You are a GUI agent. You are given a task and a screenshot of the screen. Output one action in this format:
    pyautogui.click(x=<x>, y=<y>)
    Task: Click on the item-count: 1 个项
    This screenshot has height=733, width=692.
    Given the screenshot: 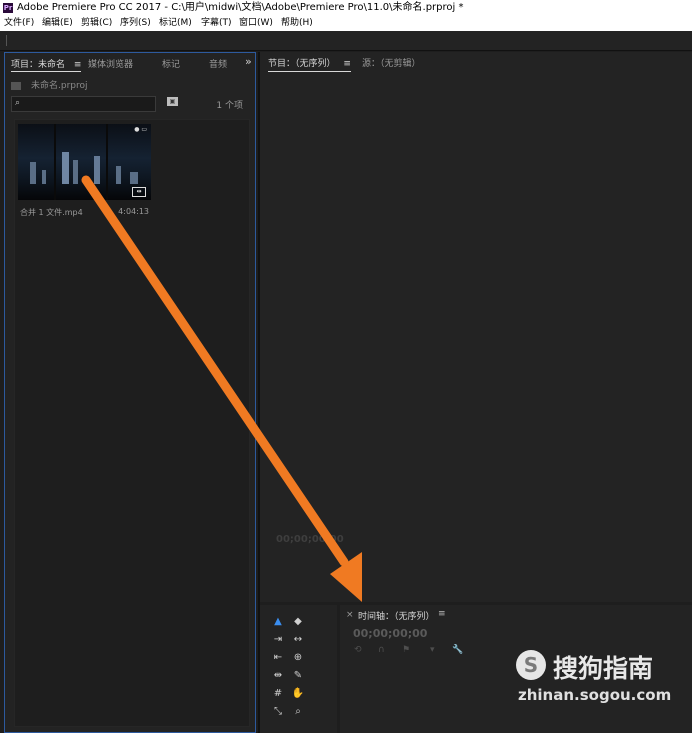 What is the action you would take?
    pyautogui.click(x=229, y=106)
    